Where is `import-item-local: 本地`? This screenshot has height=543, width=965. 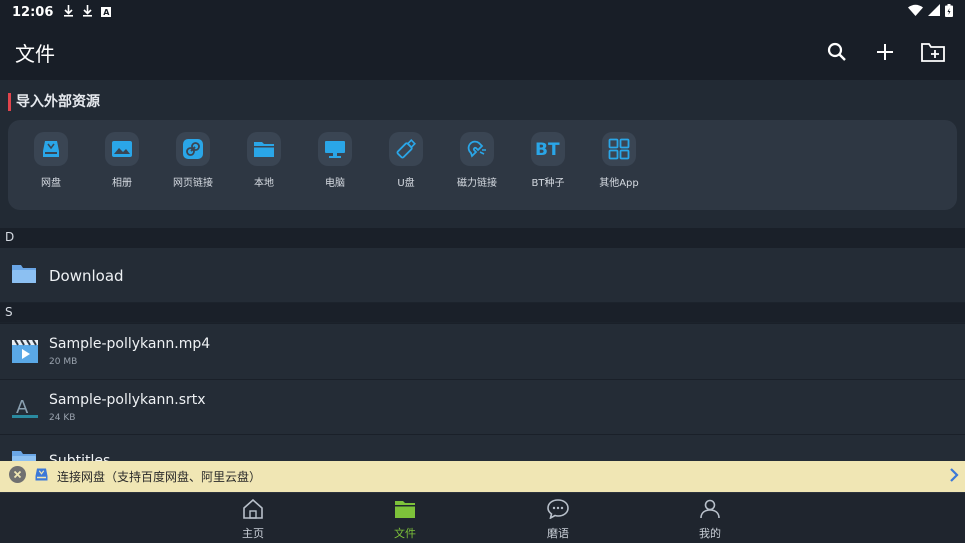
import-item-local: 本地 is located at coordinates (264, 160).